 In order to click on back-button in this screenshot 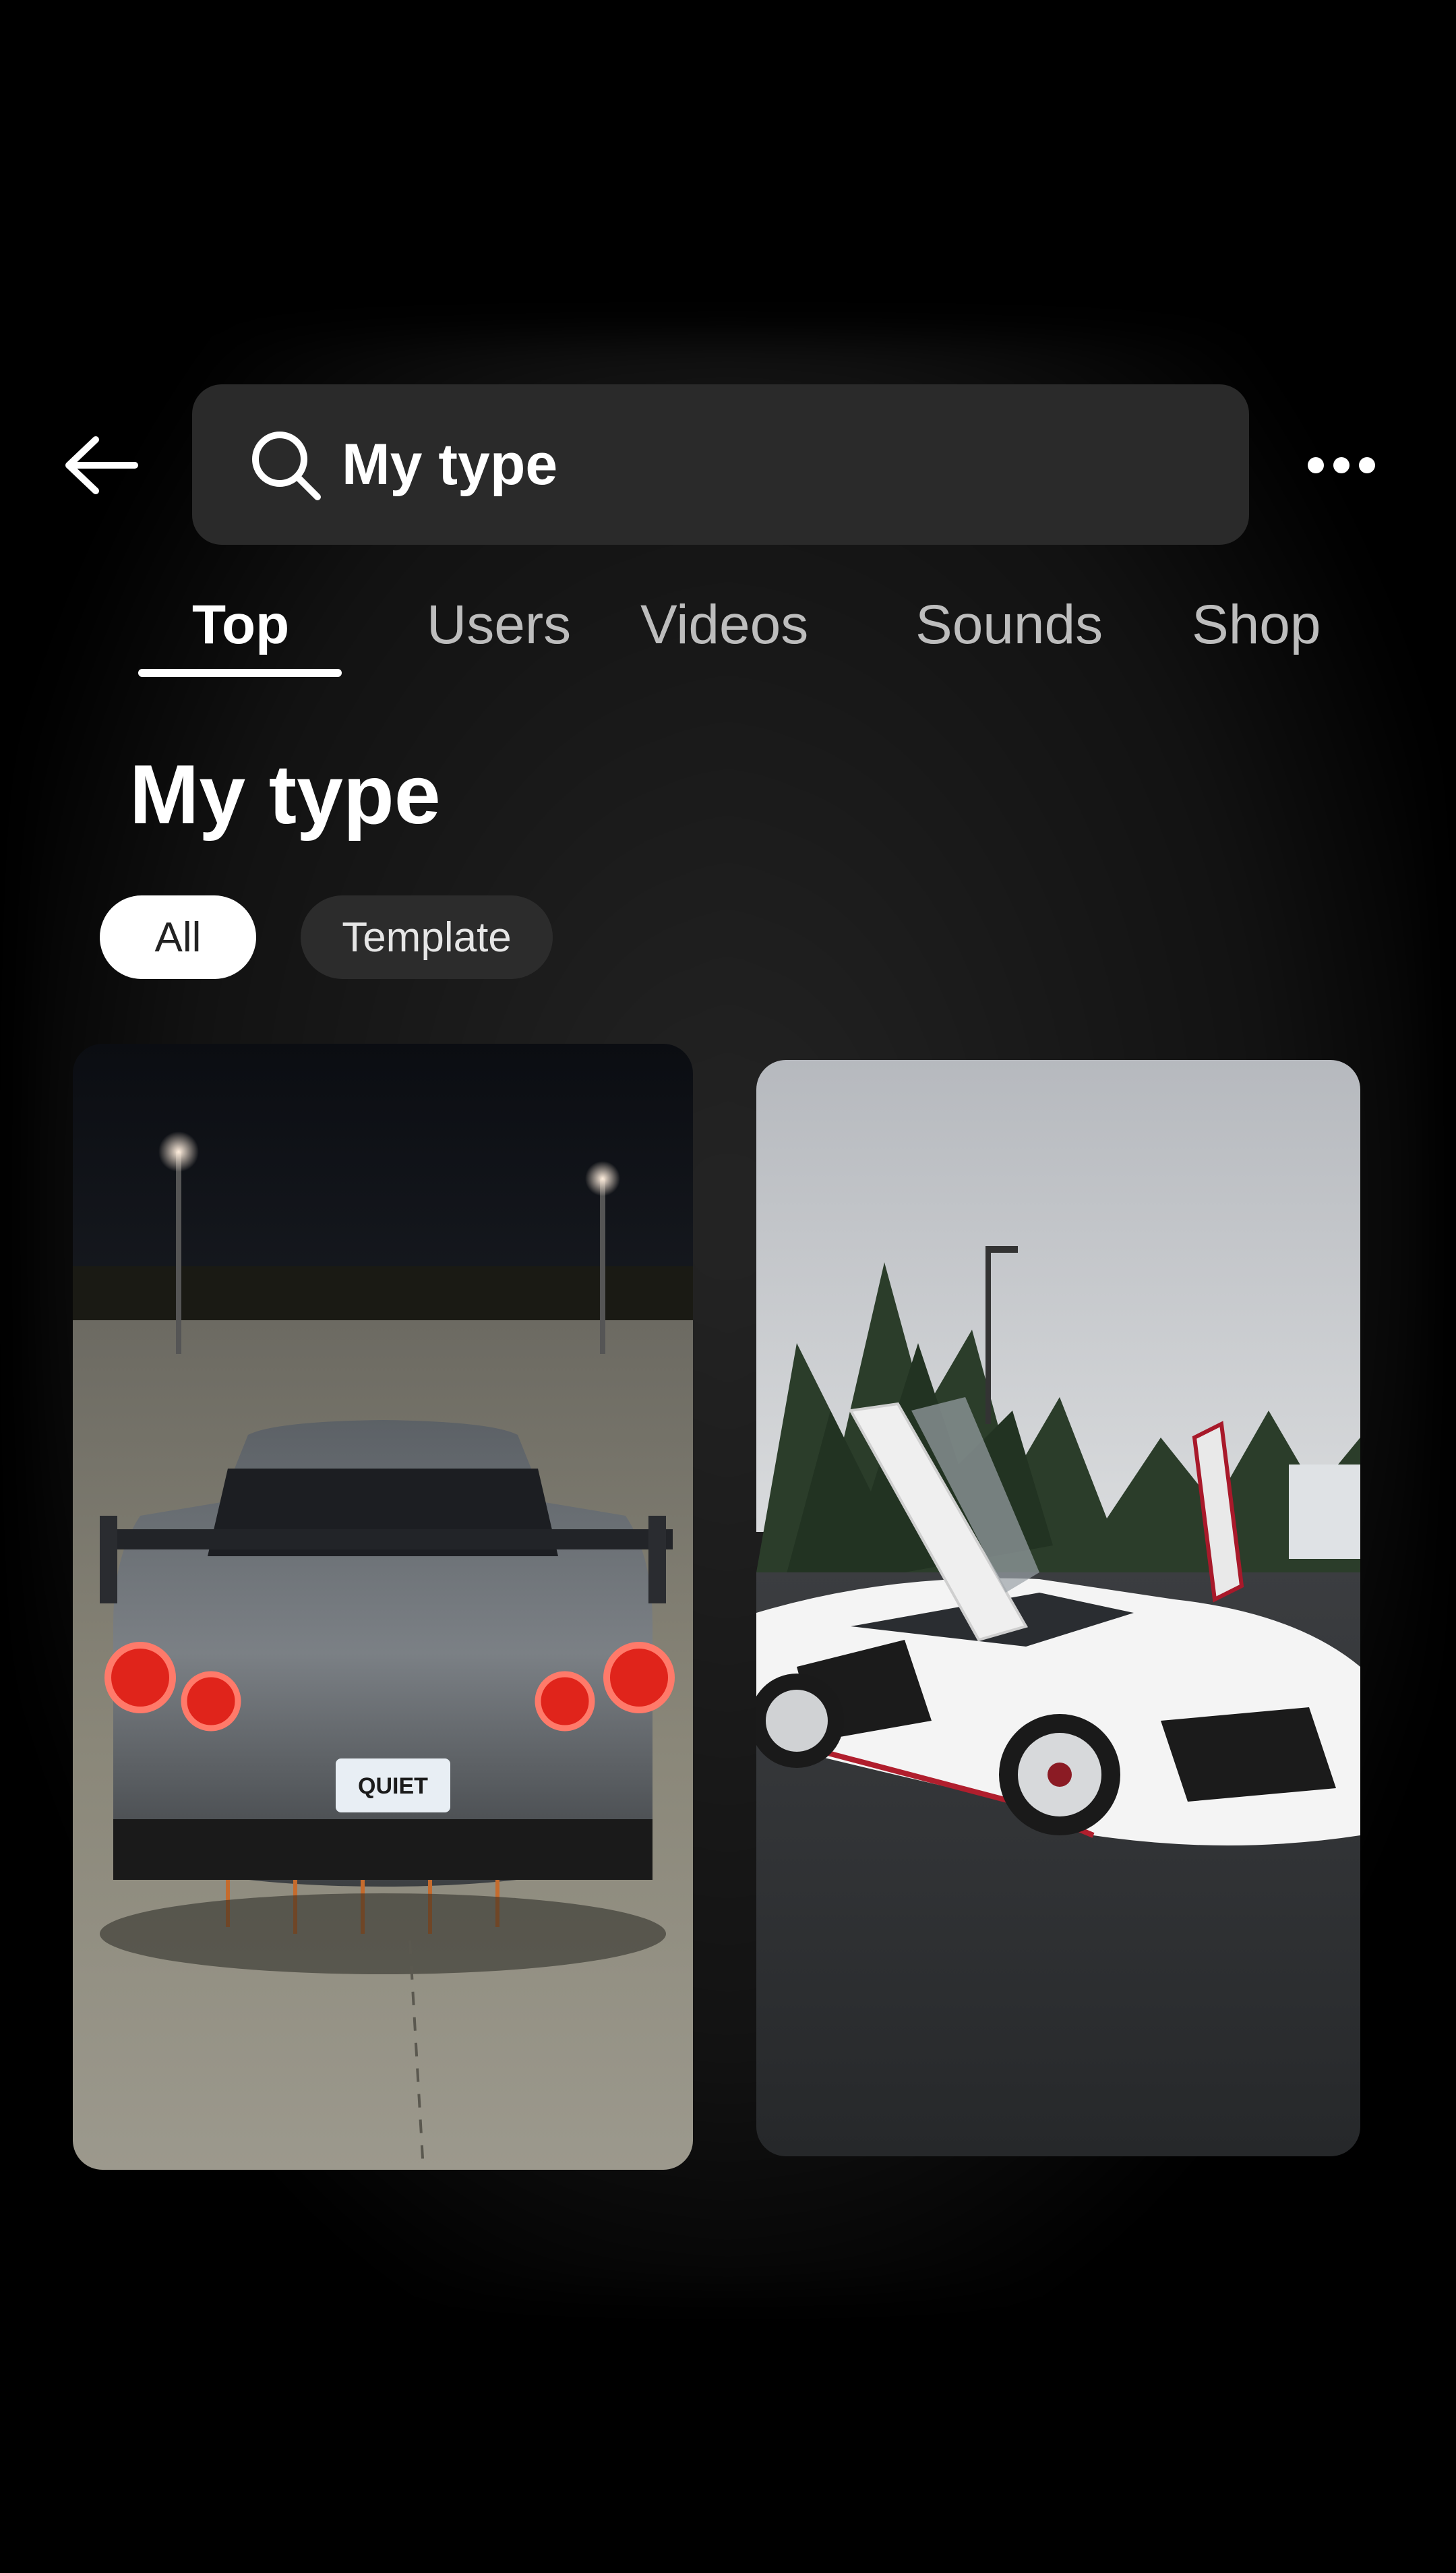, I will do `click(101, 465)`.